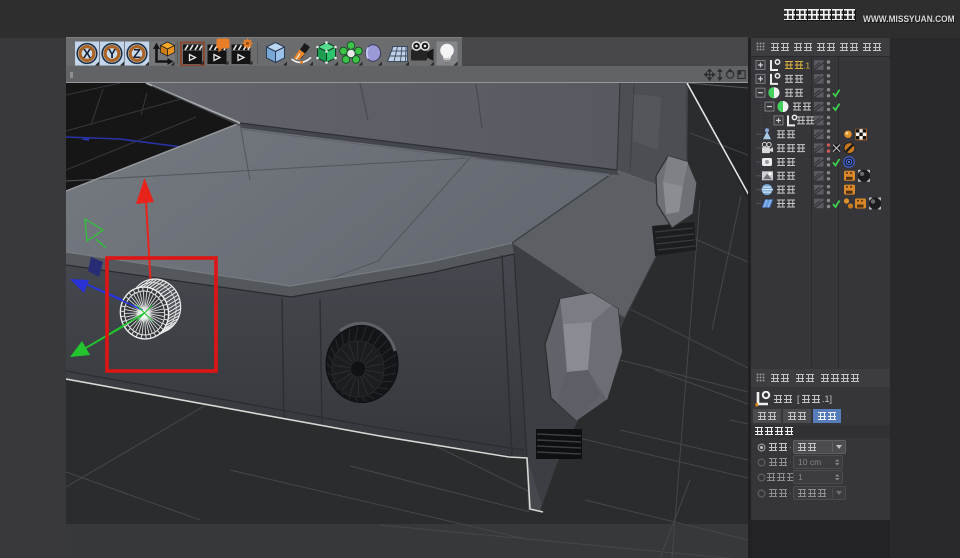  I want to click on svg-text: Z, so click(137, 54).